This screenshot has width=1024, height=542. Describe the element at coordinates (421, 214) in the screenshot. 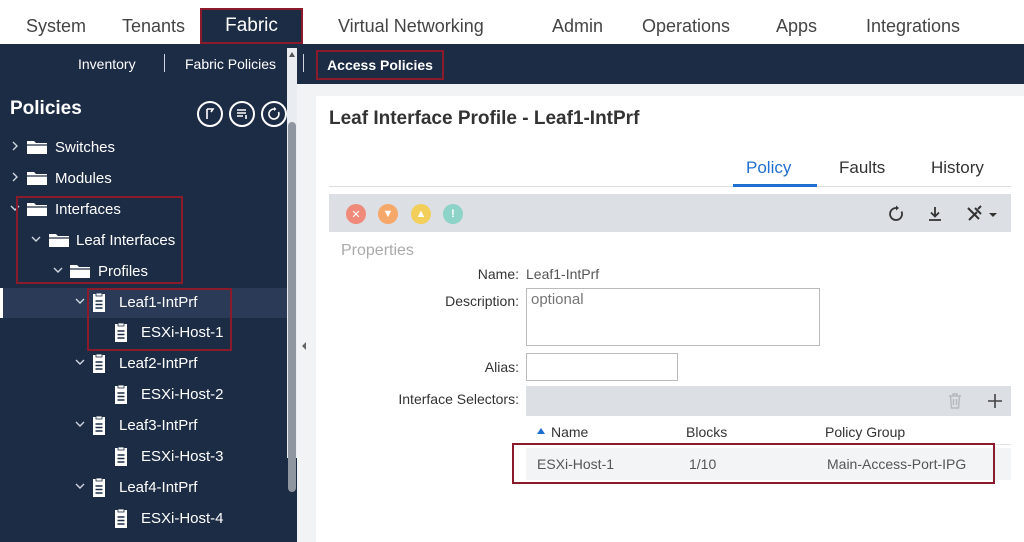

I see `minor-fault-icon: ▲` at that location.